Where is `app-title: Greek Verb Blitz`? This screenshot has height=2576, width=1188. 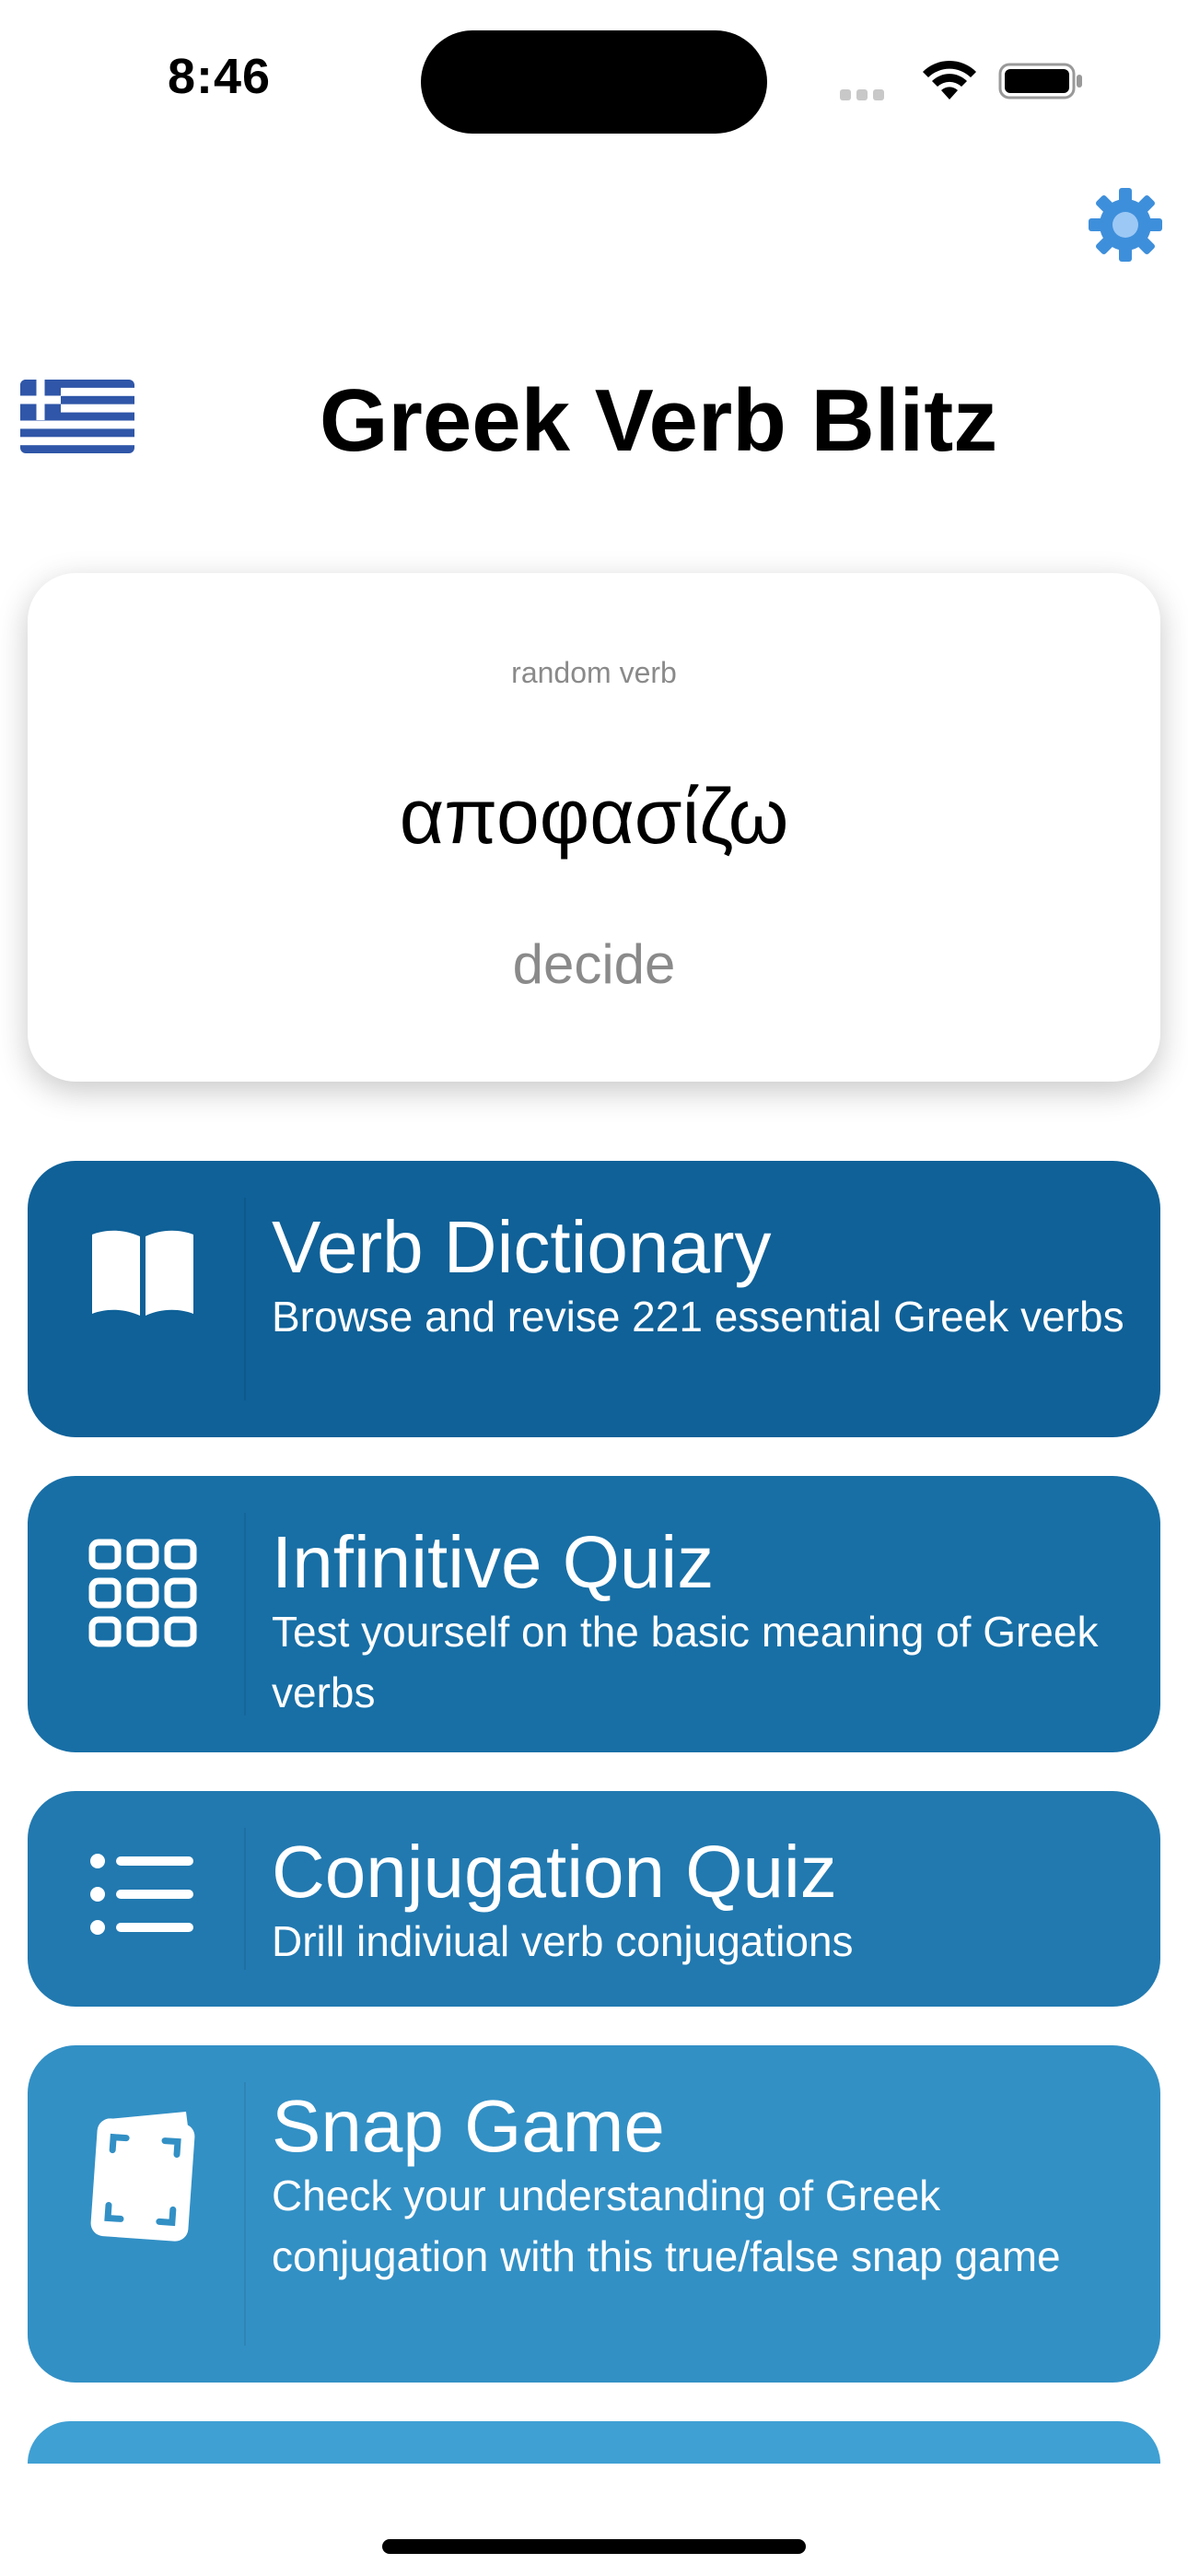
app-title: Greek Verb Blitz is located at coordinates (658, 420).